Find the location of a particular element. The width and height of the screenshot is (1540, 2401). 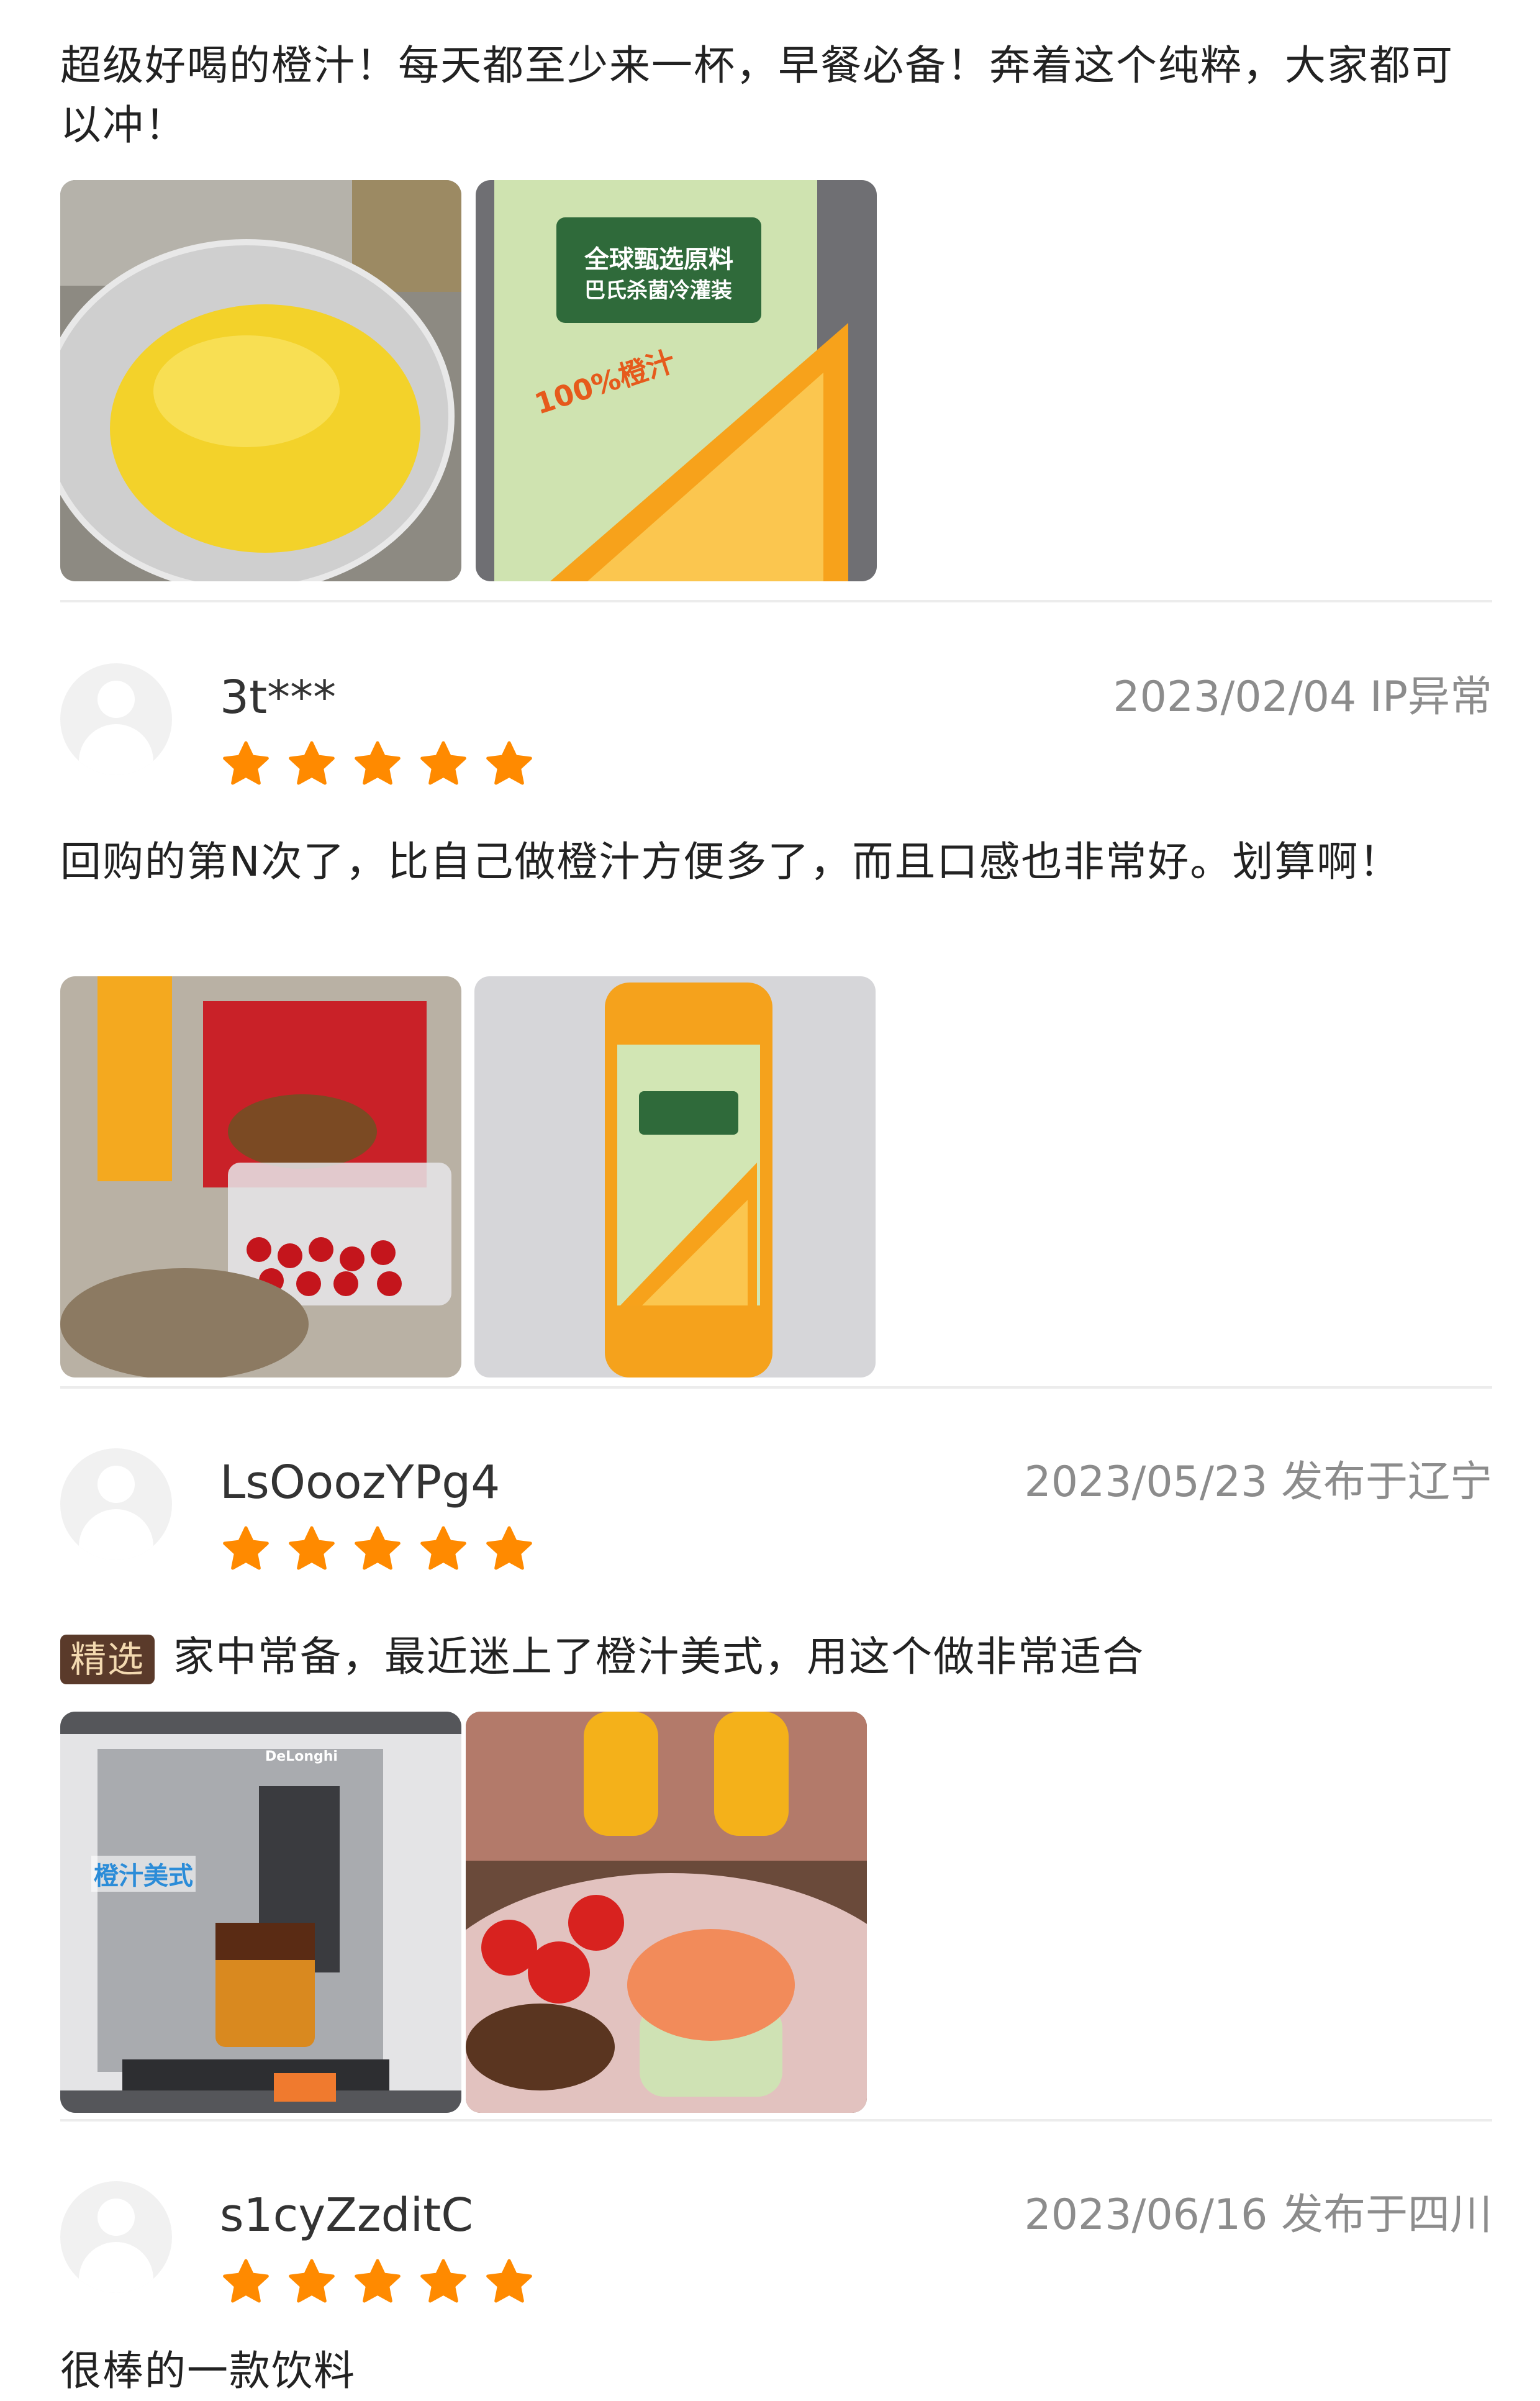

review-text-row: 精选 家中常备，最近迷上了橙汁美式，用这个做非常适合 is located at coordinates (776, 1657).